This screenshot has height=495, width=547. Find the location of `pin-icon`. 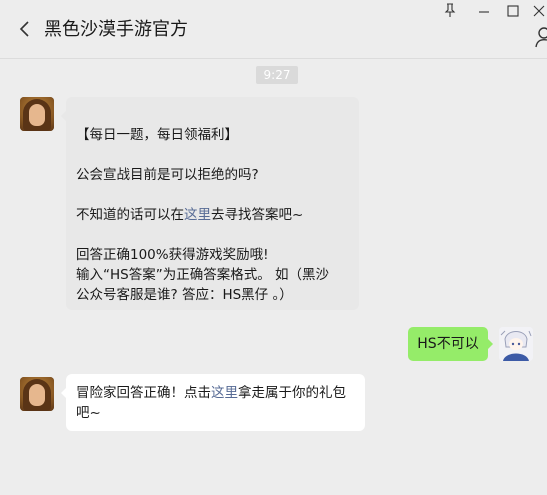

pin-icon is located at coordinates (450, 11).